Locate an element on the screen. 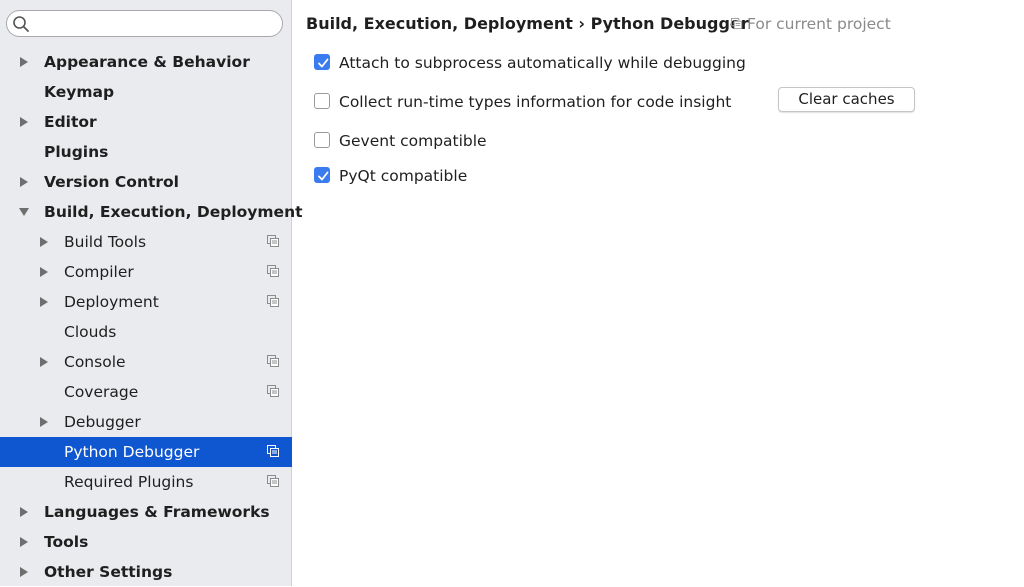  sidebar-item-label: Build, Execution, Deployment is located at coordinates (173, 212).